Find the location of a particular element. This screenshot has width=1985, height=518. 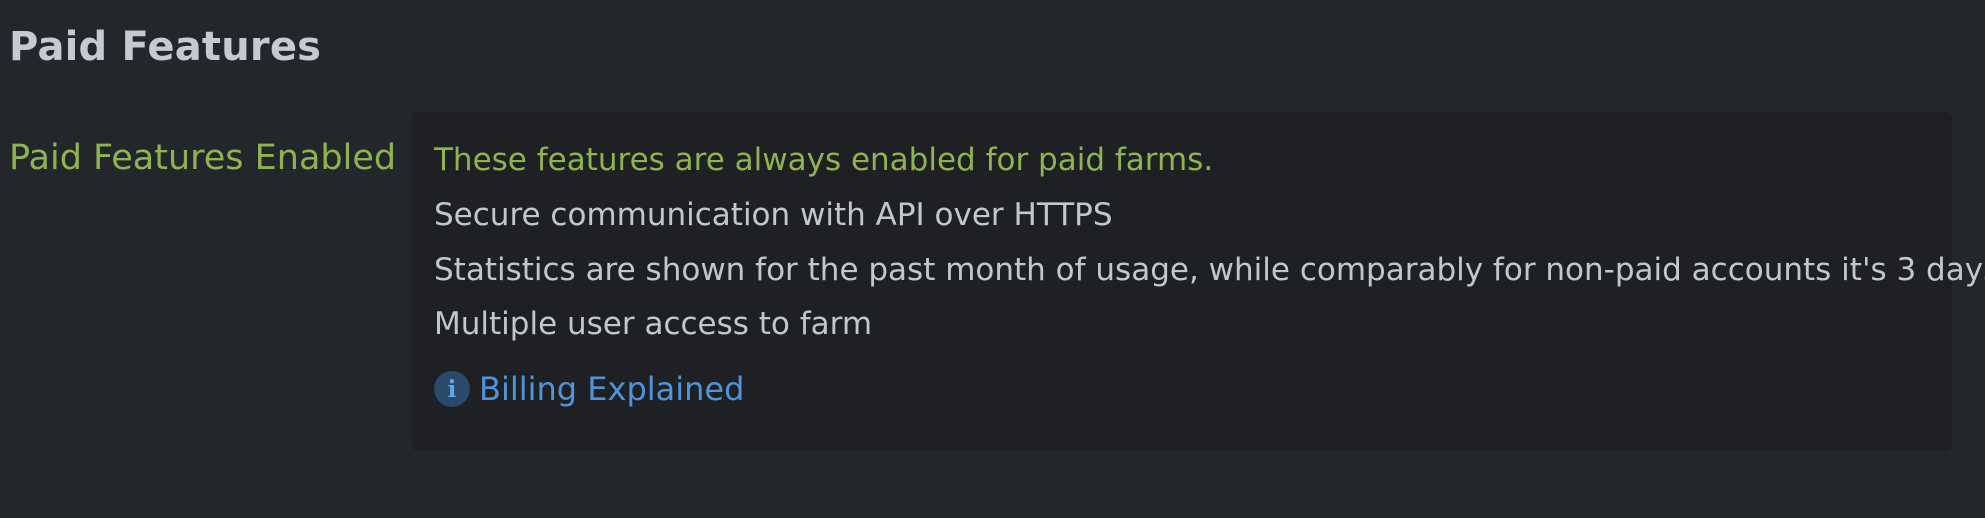

billing-explained-link: i Billing Explained is located at coordinates (589, 389).